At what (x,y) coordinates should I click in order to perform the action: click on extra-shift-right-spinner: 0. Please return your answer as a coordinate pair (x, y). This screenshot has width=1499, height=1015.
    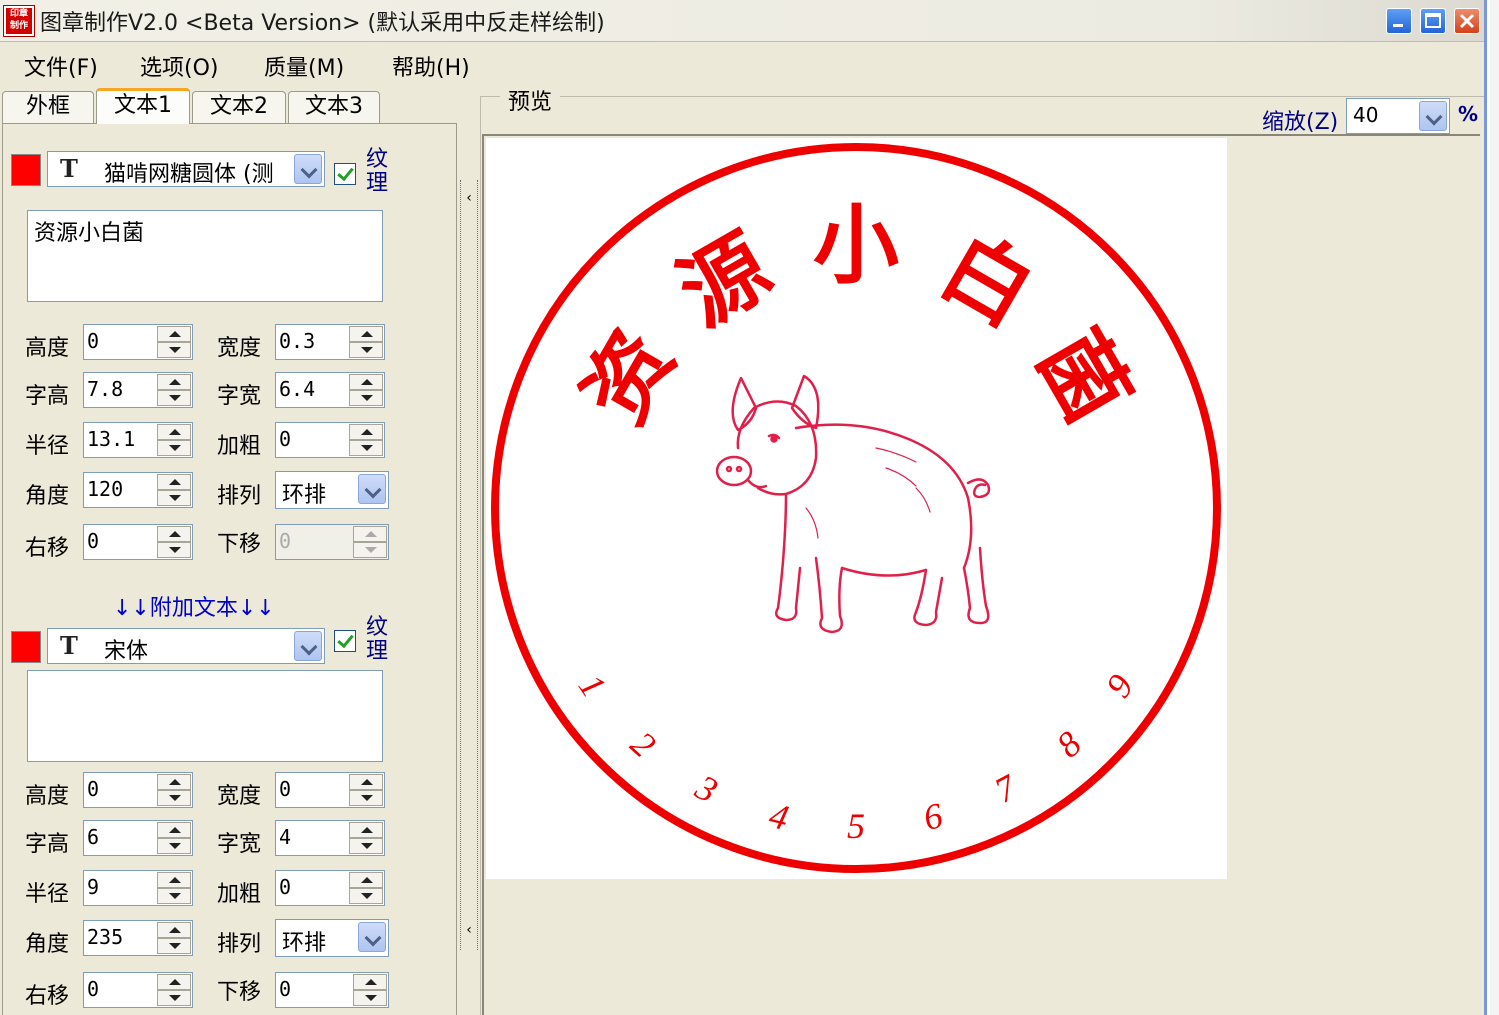
    Looking at the image, I should click on (138, 990).